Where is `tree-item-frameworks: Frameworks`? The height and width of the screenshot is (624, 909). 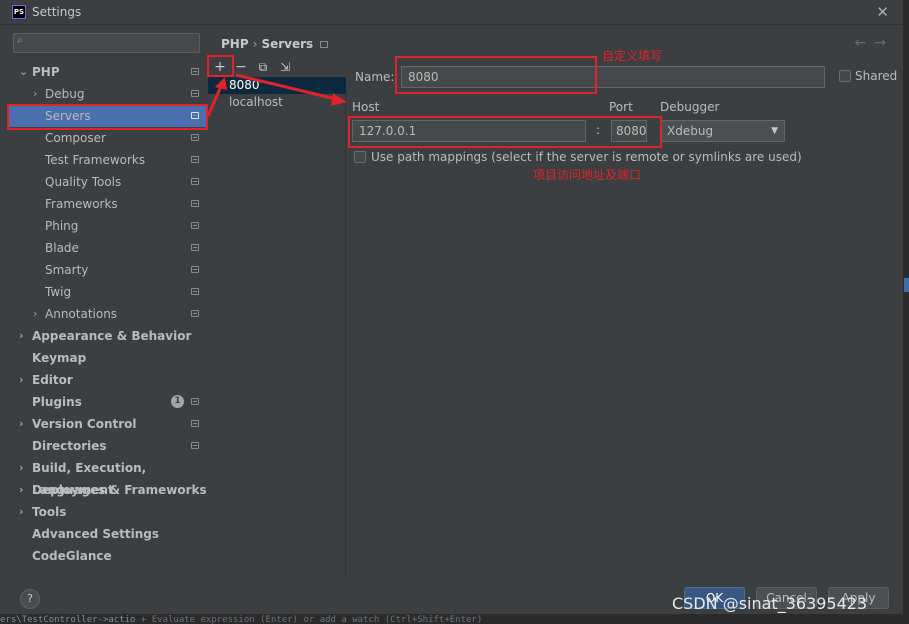 tree-item-frameworks: Frameworks is located at coordinates (107, 204).